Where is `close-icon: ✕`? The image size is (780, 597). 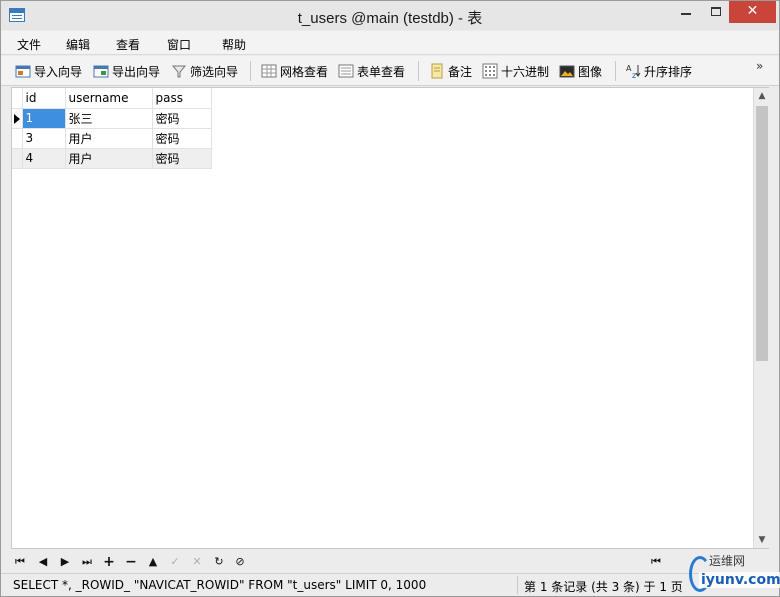 close-icon: ✕ is located at coordinates (752, 11).